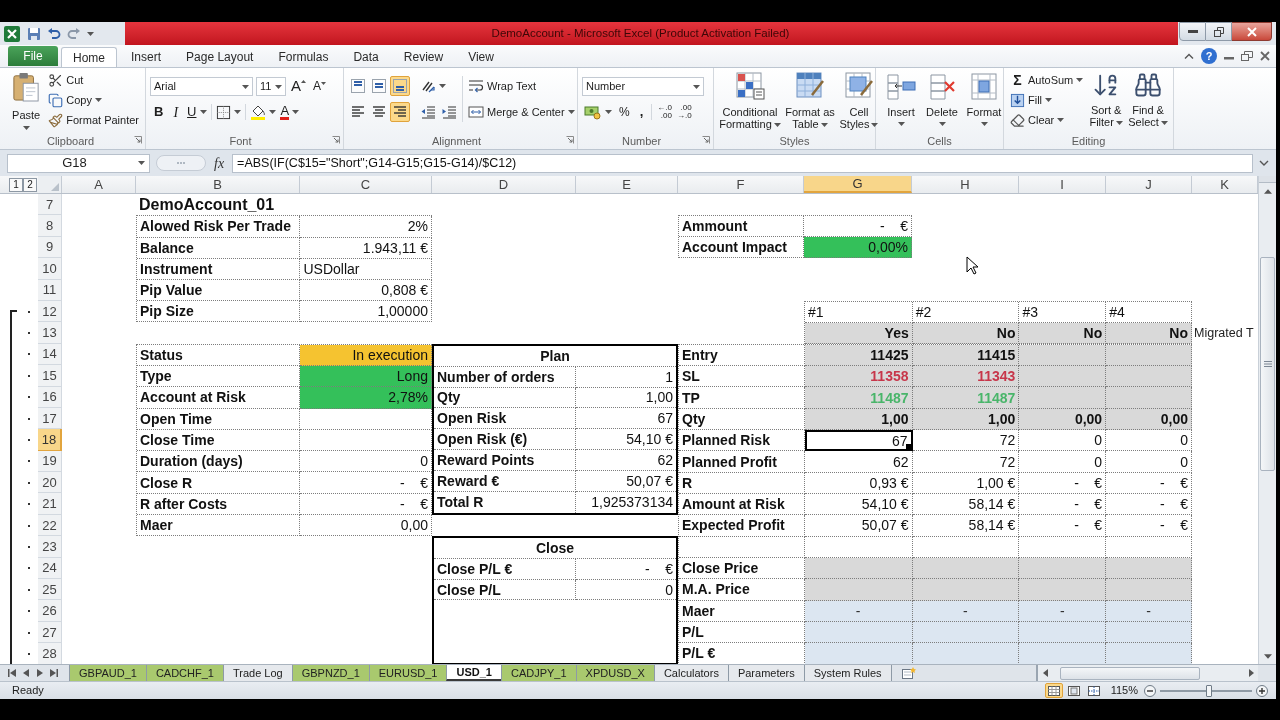  I want to click on cell-styles-button: Cell Styles, so click(859, 100).